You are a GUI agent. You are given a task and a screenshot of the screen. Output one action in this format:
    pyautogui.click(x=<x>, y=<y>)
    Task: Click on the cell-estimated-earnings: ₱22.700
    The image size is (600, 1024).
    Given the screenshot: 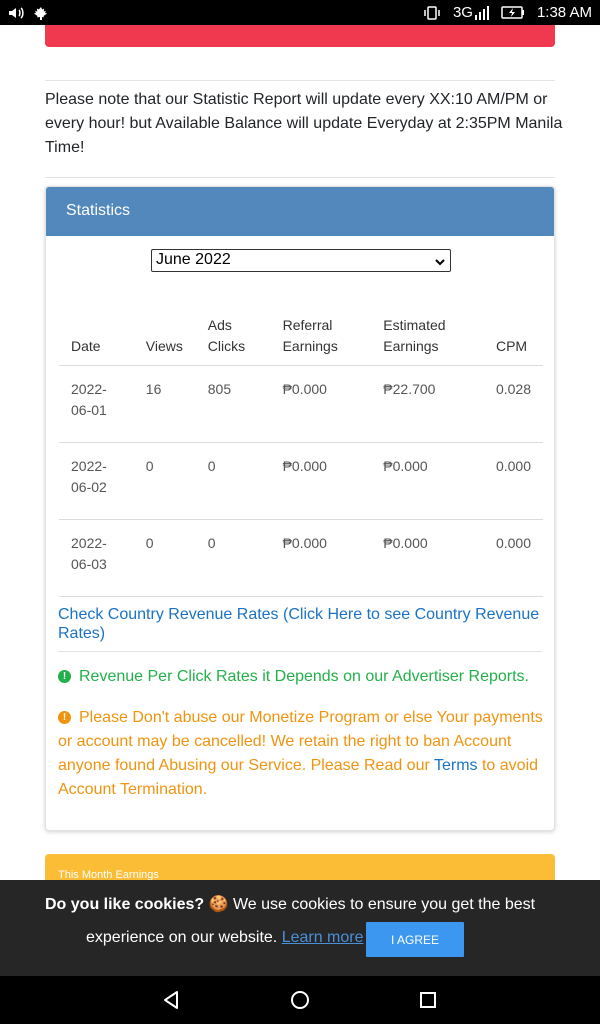 What is the action you would take?
    pyautogui.click(x=427, y=404)
    